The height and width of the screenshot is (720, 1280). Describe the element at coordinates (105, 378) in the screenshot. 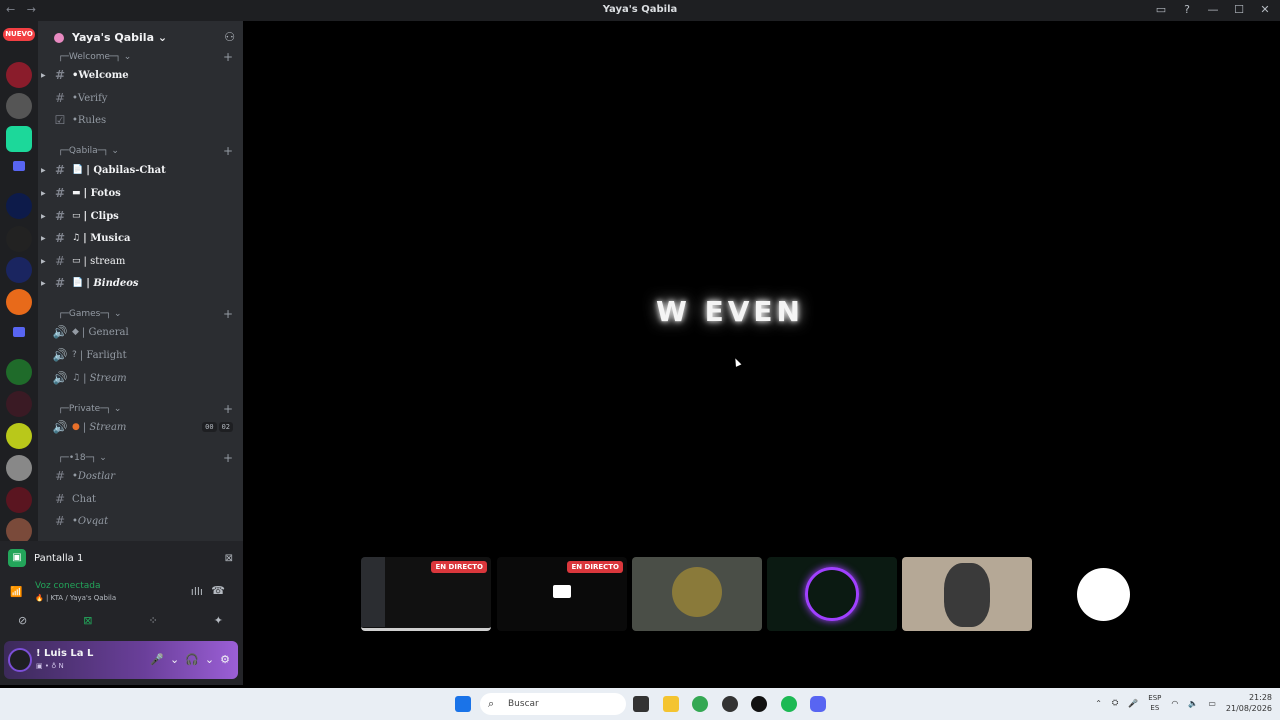

I see `channel-label: | Stream` at that location.